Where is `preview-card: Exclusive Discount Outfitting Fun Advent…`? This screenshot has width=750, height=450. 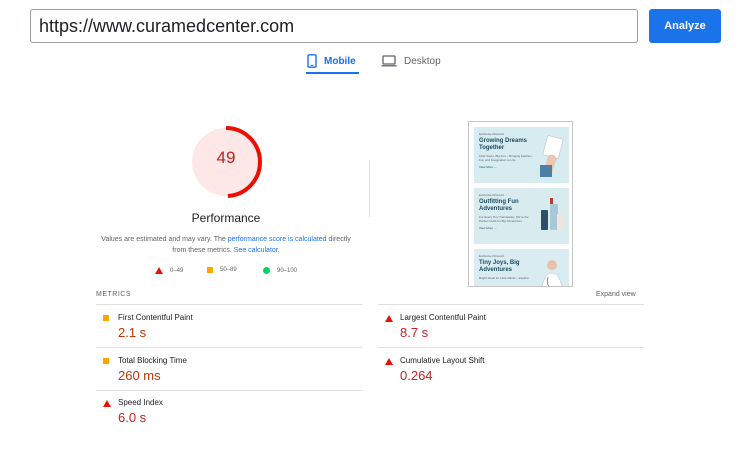
preview-card: Exclusive Discount Outfitting Fun Advent… is located at coordinates (521, 216).